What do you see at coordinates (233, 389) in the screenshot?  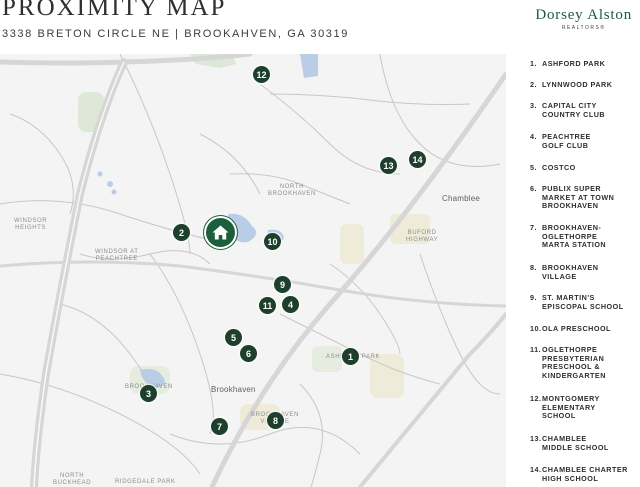 I see `label-brookhaven: Brookhaven` at bounding box center [233, 389].